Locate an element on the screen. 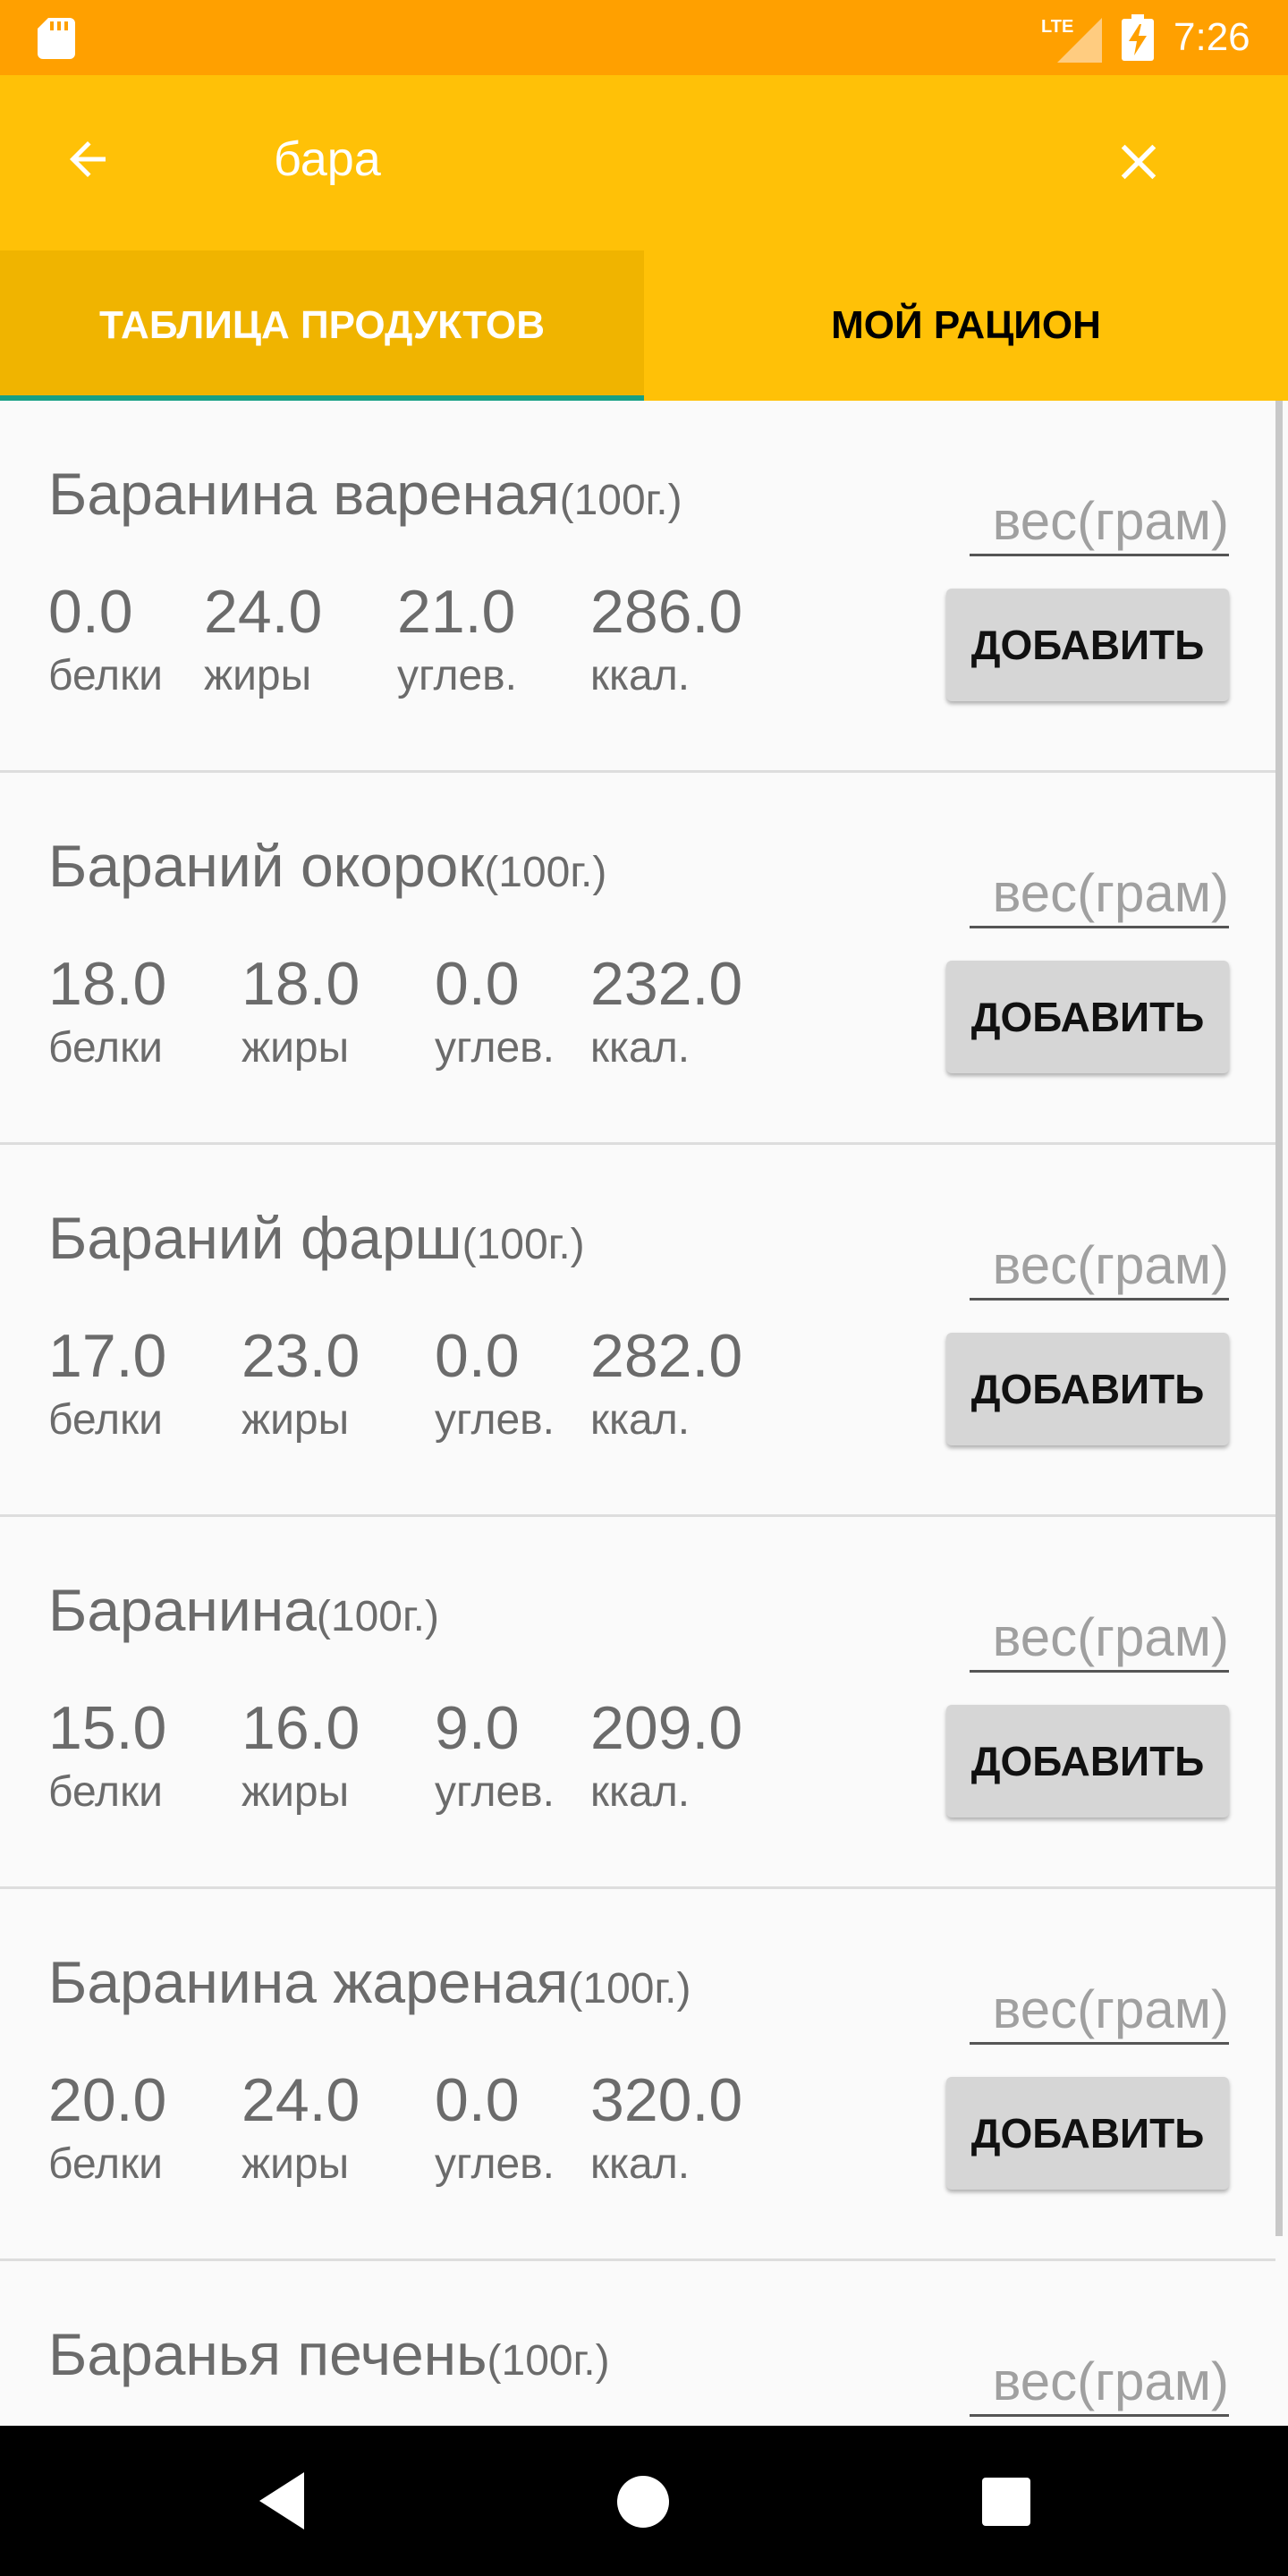 The width and height of the screenshot is (1288, 2576). product-name: Баранина(100г.) is located at coordinates (243, 1610).